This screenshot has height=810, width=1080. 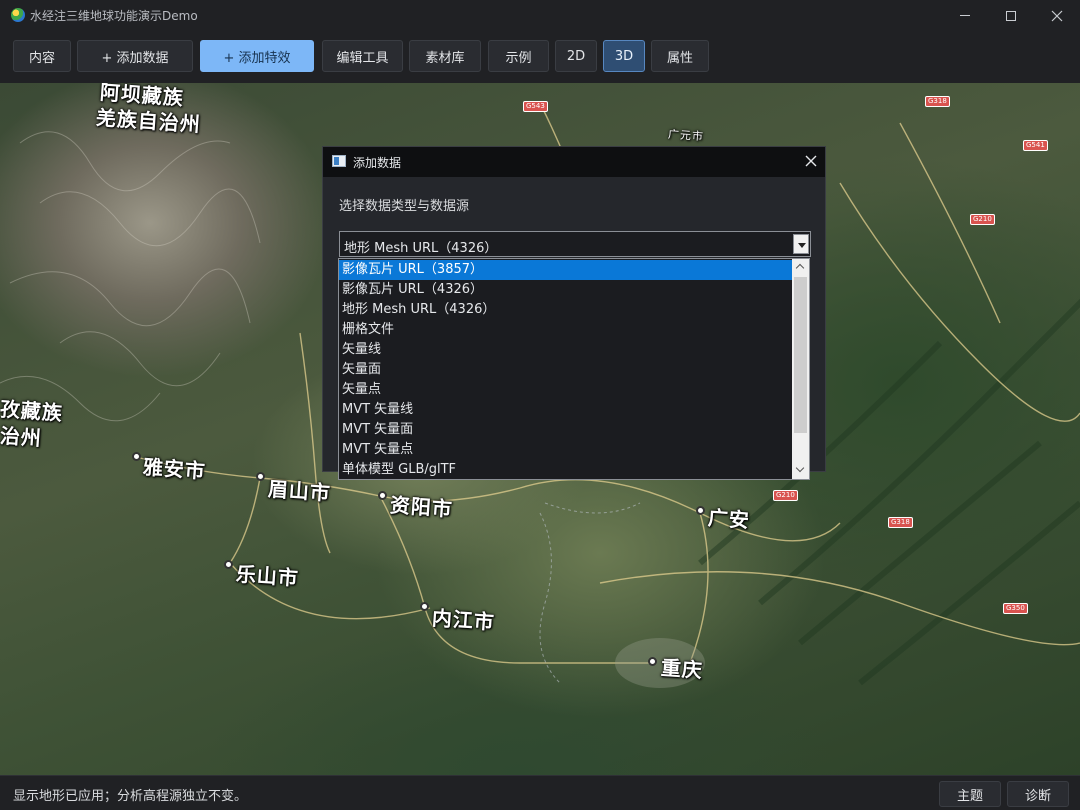 What do you see at coordinates (970, 794) in the screenshot?
I see `theme-button: 主题` at bounding box center [970, 794].